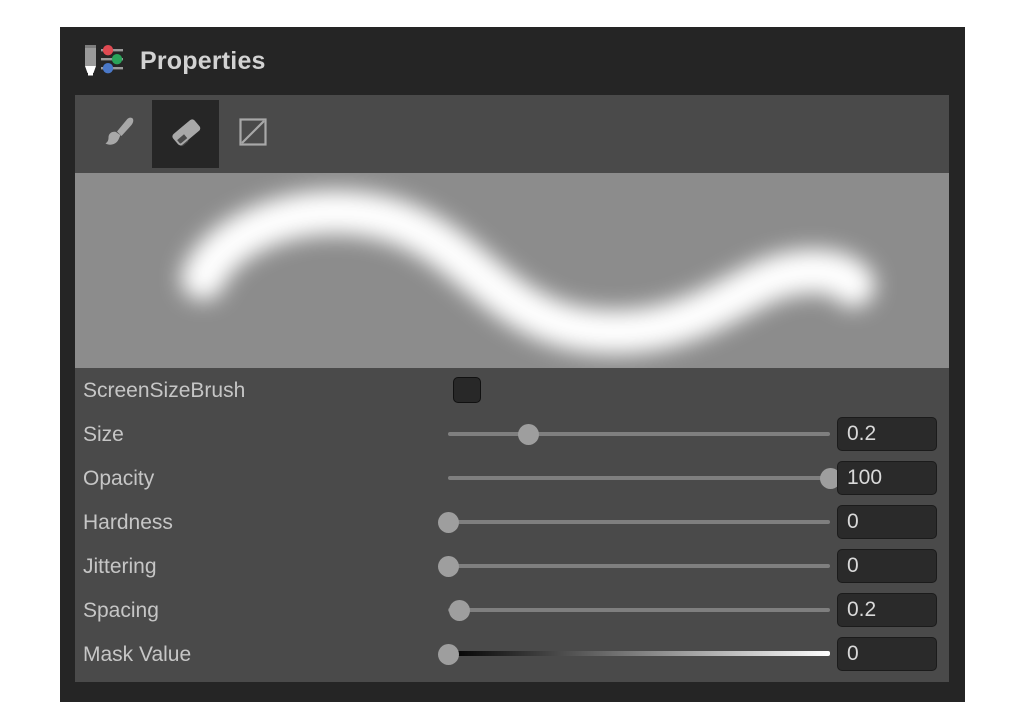 The width and height of the screenshot is (1020, 727). What do you see at coordinates (887, 610) in the screenshot?
I see `spacing-value-field: 0.2` at bounding box center [887, 610].